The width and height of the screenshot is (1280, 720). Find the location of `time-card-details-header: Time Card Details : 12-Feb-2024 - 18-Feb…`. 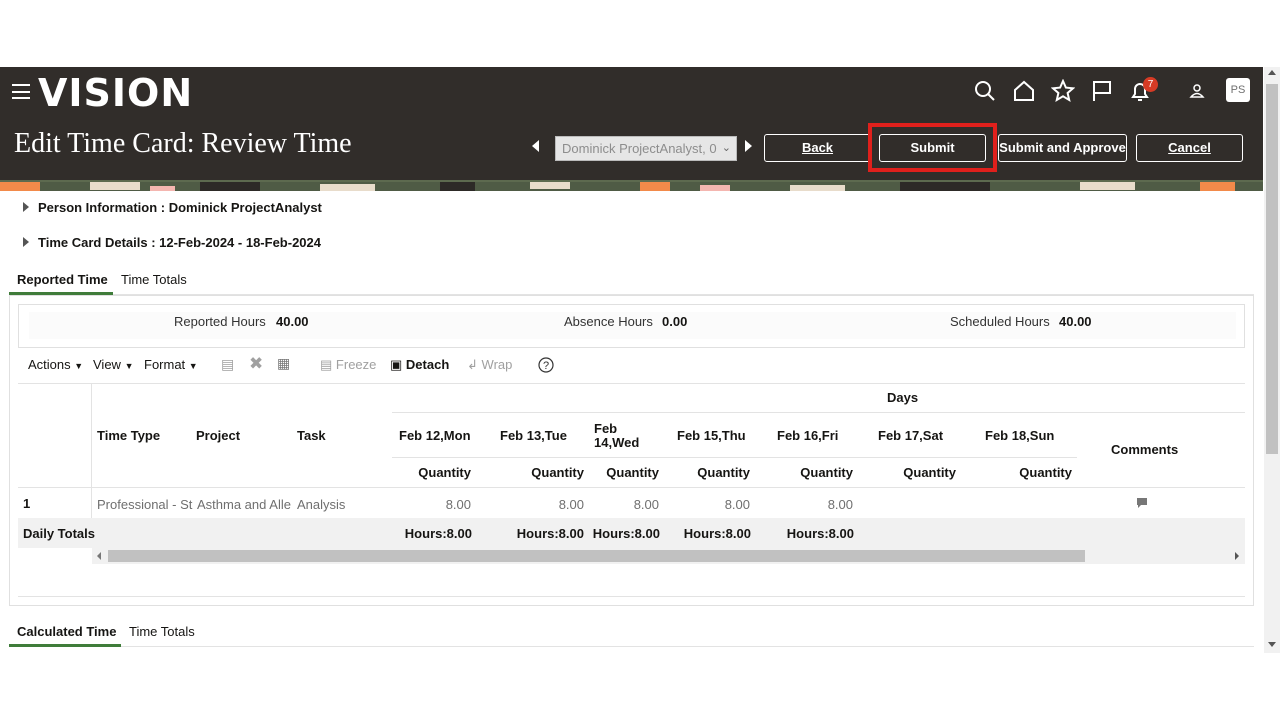

time-card-details-header: Time Card Details : 12-Feb-2024 - 18-Feb… is located at coordinates (179, 242).